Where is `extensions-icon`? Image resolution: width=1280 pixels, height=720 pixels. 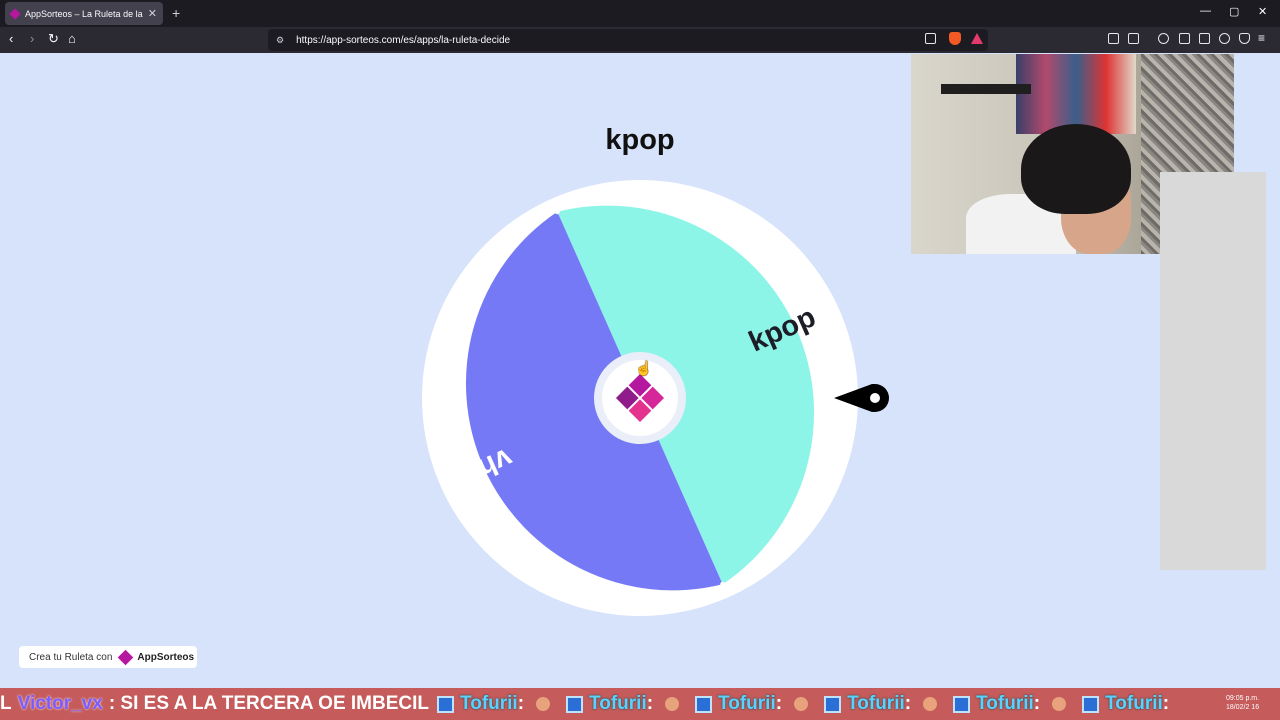 extensions-icon is located at coordinates (1113, 38).